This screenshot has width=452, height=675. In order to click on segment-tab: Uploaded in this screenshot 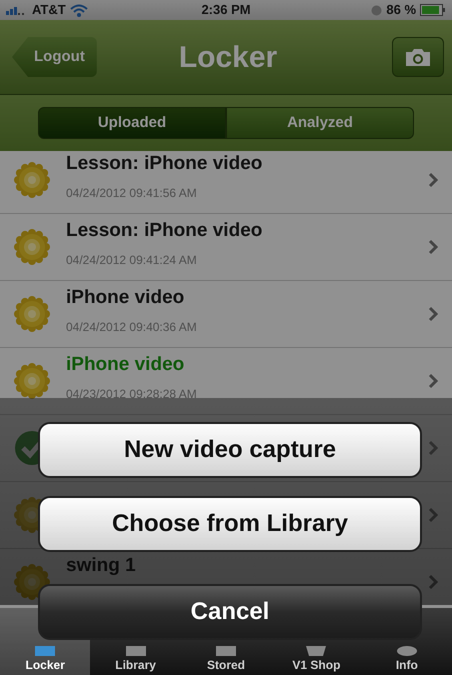, I will do `click(132, 123)`.